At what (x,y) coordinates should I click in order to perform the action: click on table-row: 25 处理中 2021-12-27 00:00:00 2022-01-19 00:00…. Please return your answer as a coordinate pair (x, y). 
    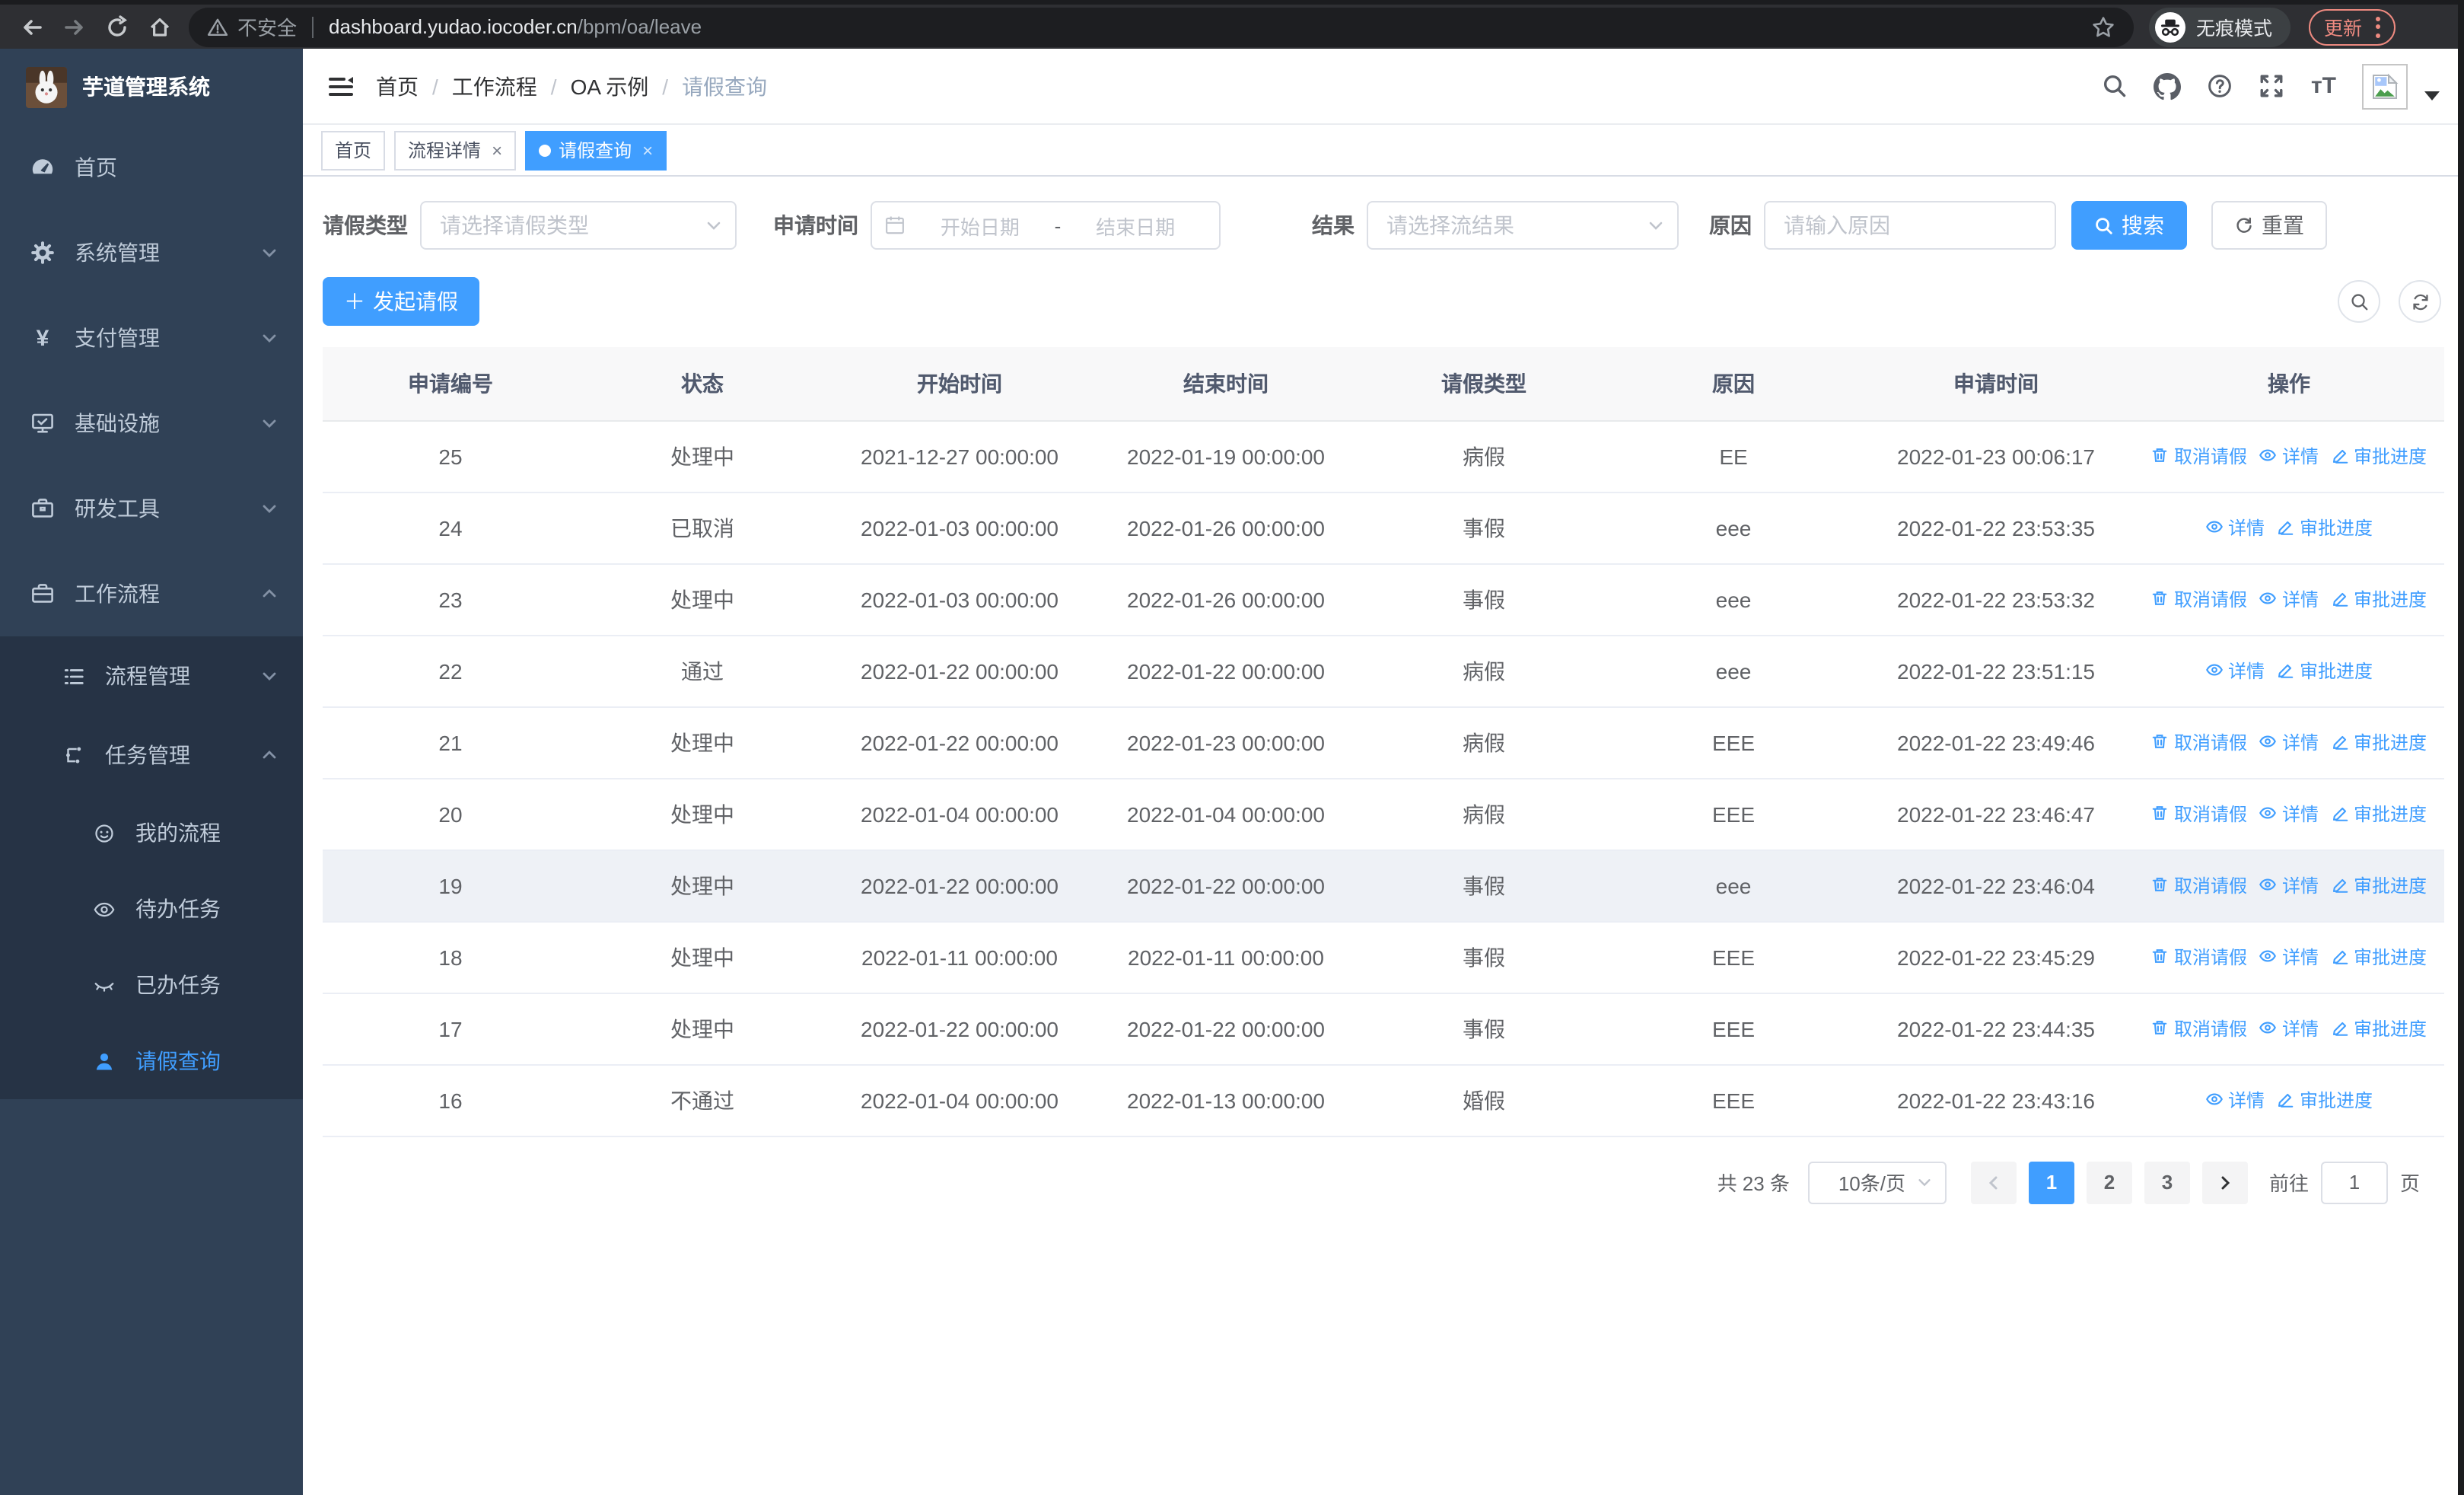
    Looking at the image, I should click on (1383, 456).